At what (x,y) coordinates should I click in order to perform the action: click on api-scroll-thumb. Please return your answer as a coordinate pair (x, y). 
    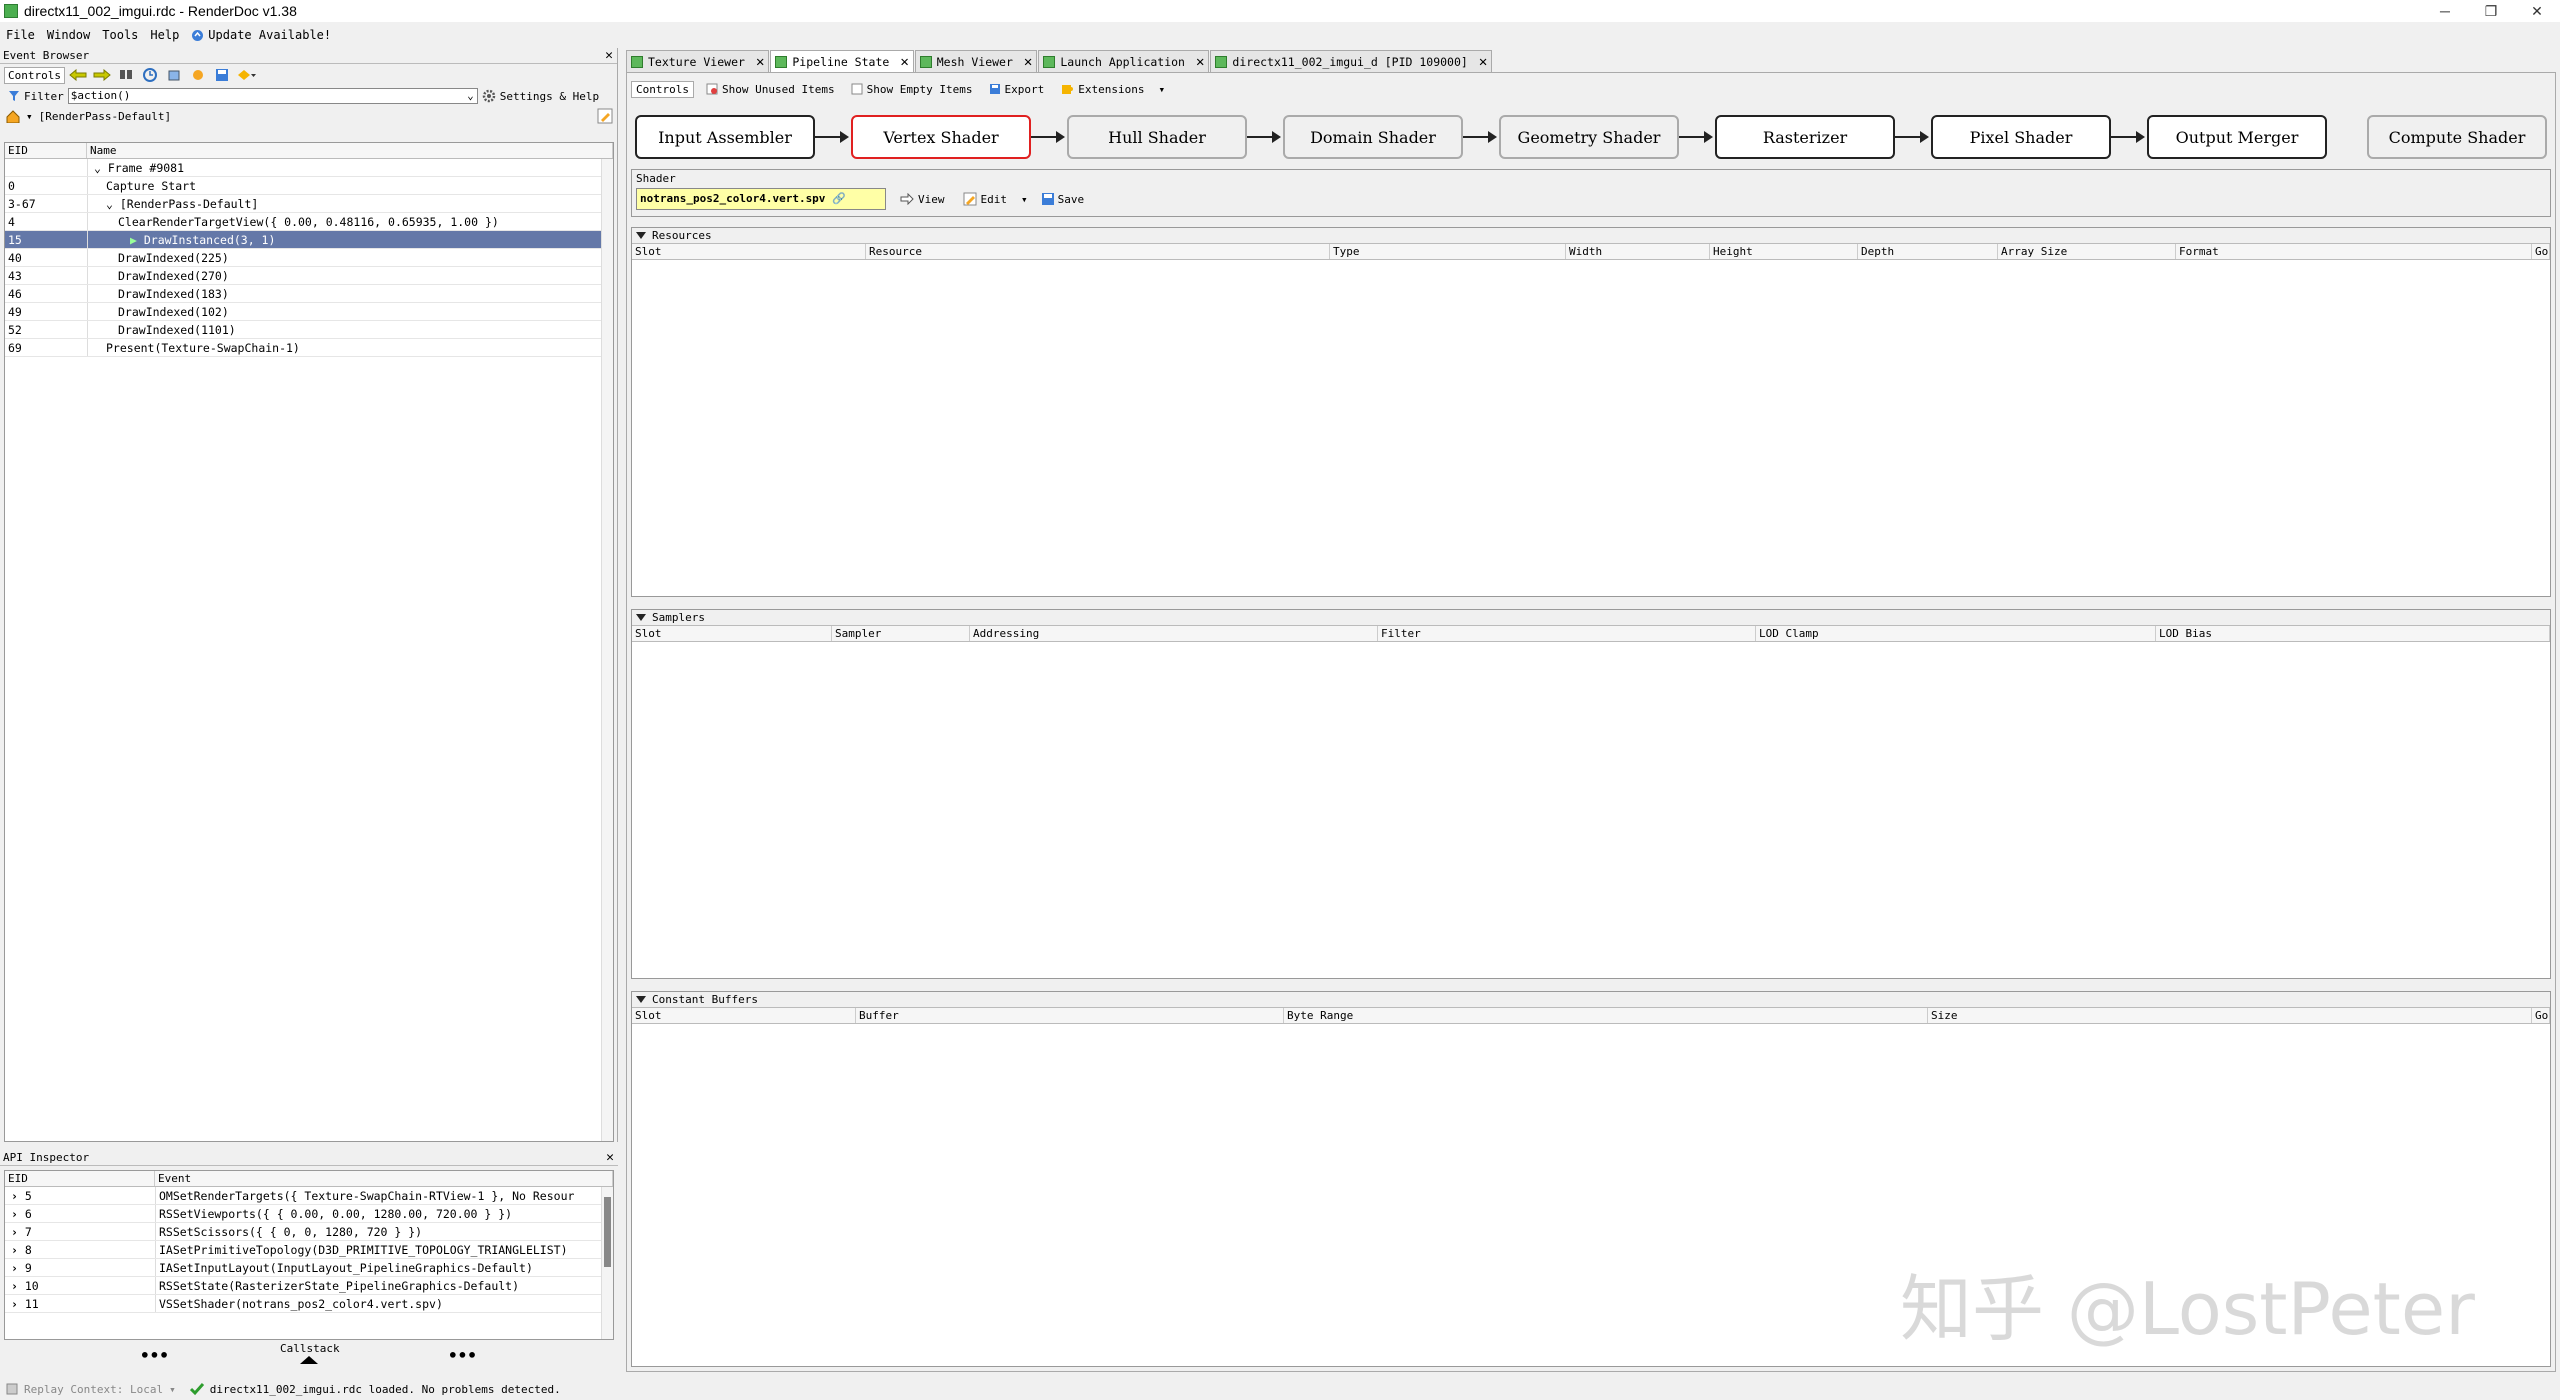
    Looking at the image, I should click on (607, 1232).